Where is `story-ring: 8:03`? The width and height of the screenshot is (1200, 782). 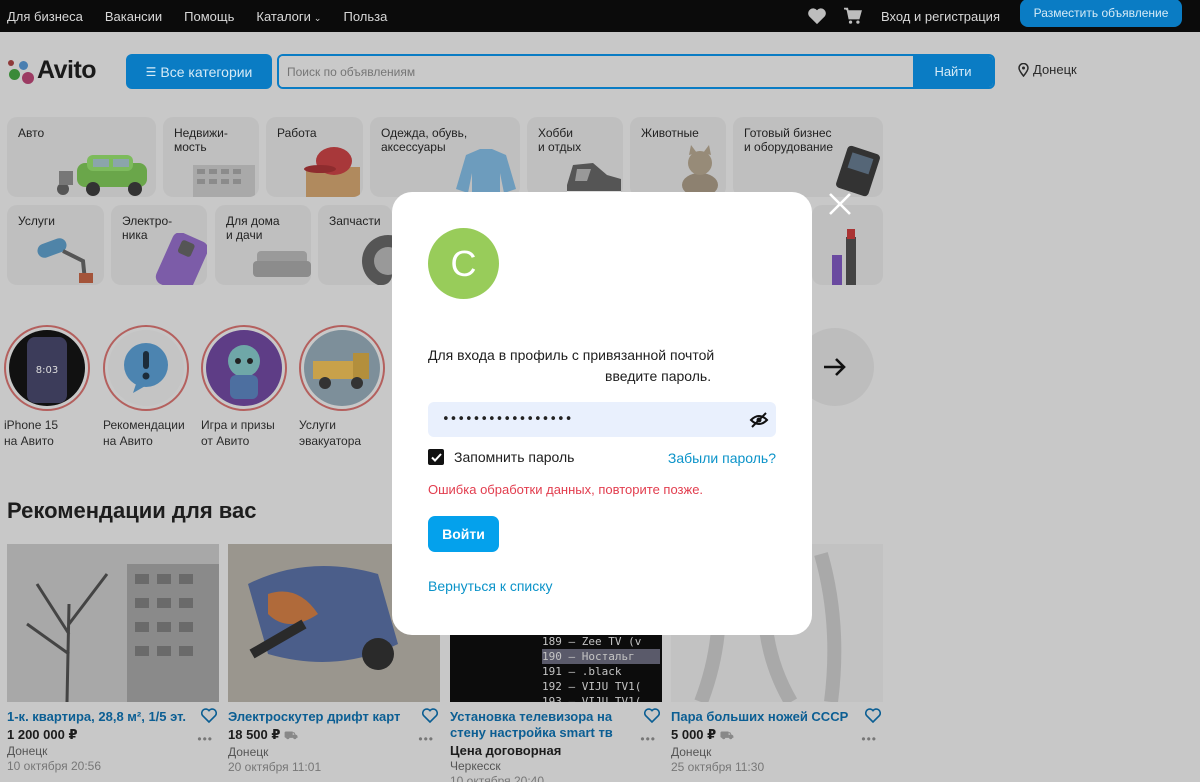
story-ring: 8:03 is located at coordinates (47, 368).